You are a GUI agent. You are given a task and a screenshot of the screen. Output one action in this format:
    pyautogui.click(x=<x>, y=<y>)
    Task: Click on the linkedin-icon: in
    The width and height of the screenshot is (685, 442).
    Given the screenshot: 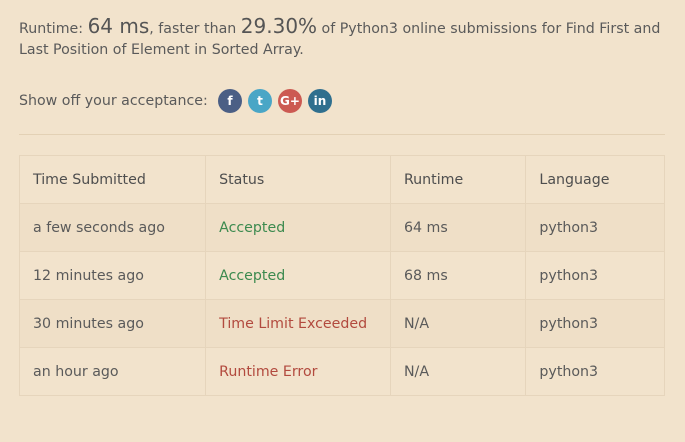 What is the action you would take?
    pyautogui.click(x=320, y=101)
    